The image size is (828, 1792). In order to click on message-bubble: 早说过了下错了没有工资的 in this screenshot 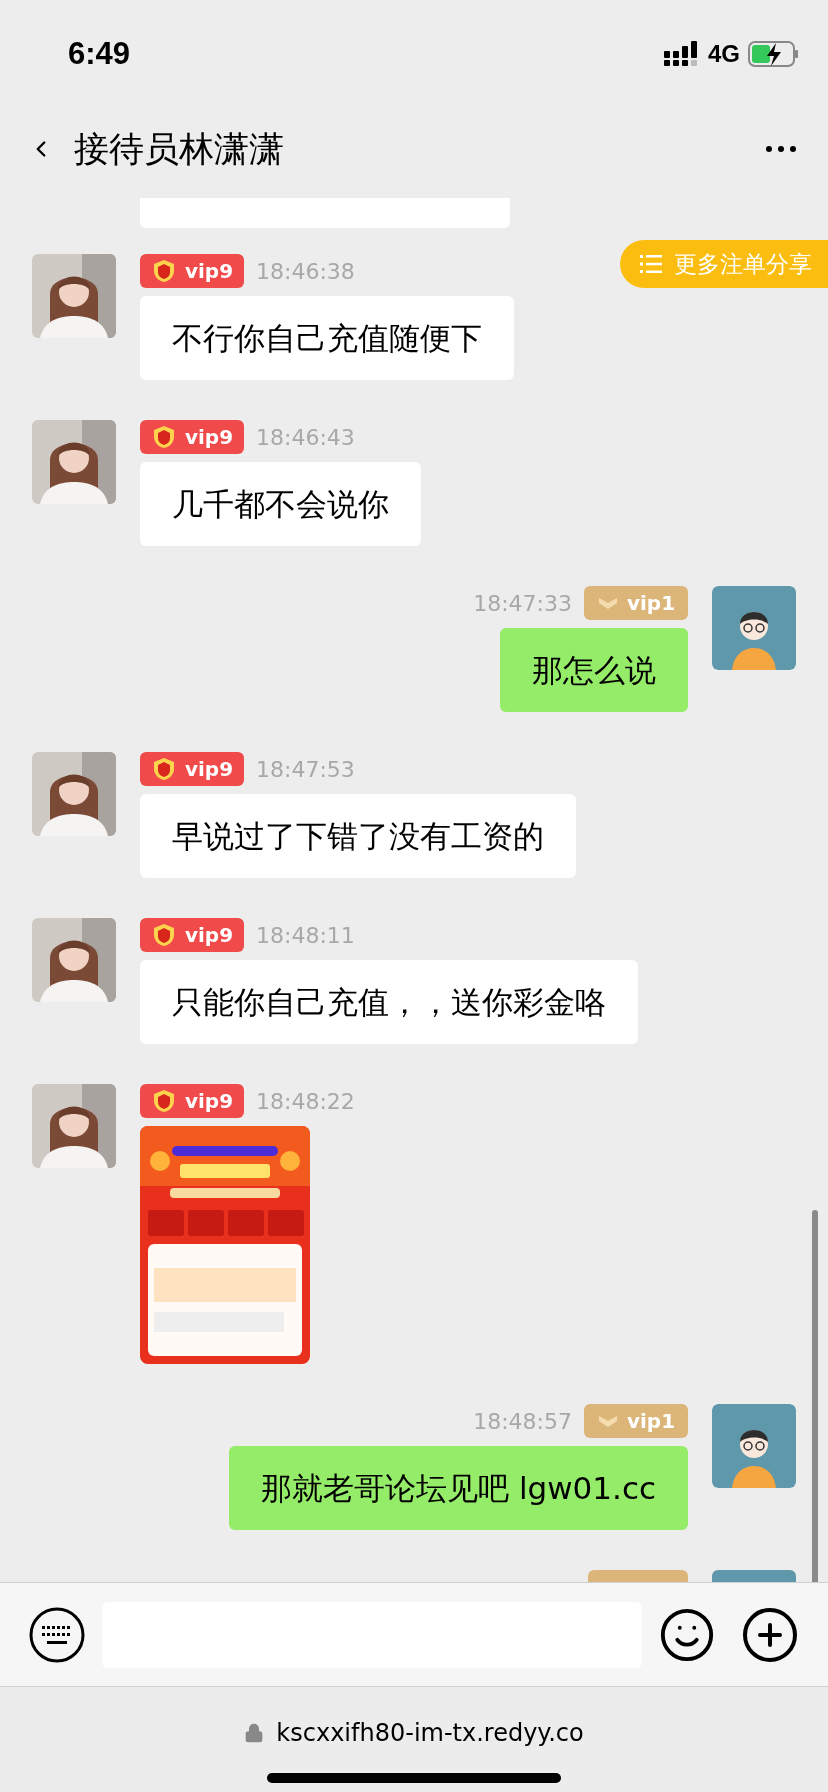, I will do `click(358, 836)`.